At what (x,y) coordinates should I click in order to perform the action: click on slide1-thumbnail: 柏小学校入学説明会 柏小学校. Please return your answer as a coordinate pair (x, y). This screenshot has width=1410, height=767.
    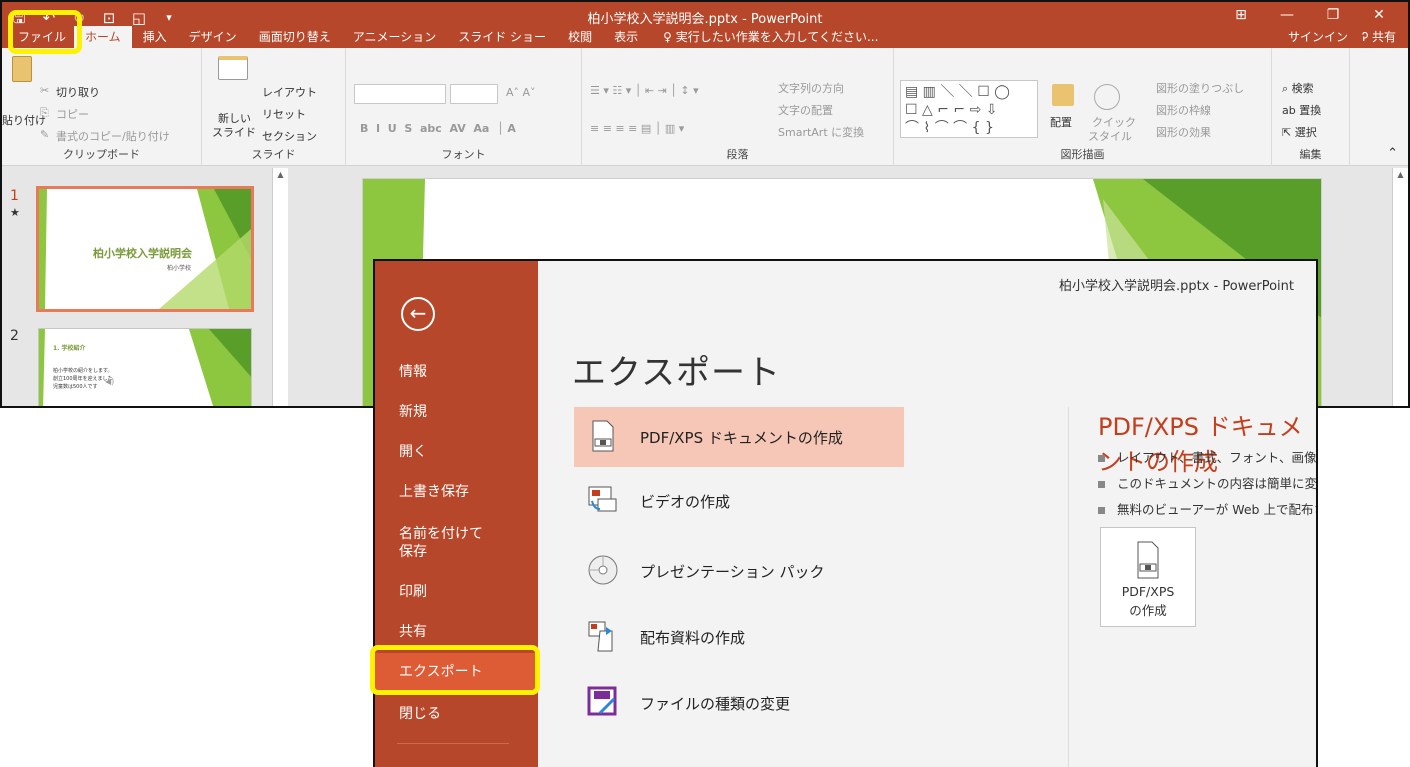
    Looking at the image, I should click on (145, 249).